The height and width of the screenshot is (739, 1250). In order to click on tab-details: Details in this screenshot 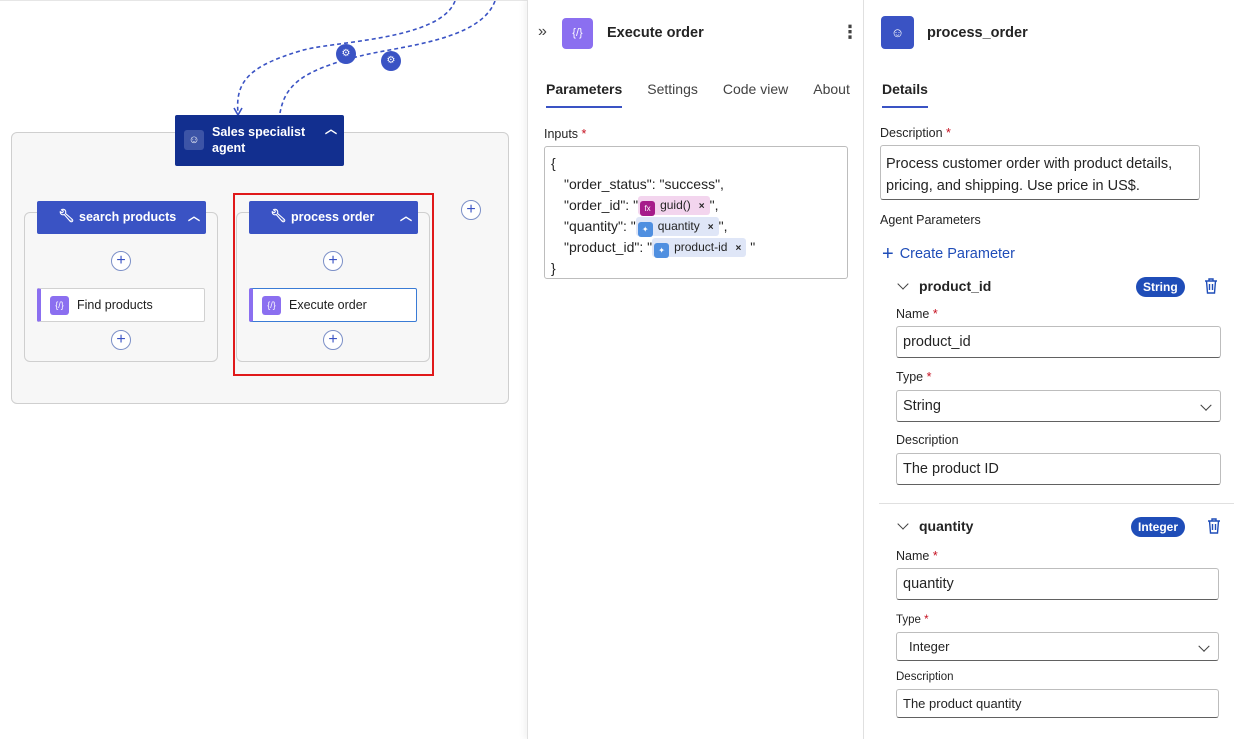, I will do `click(905, 94)`.